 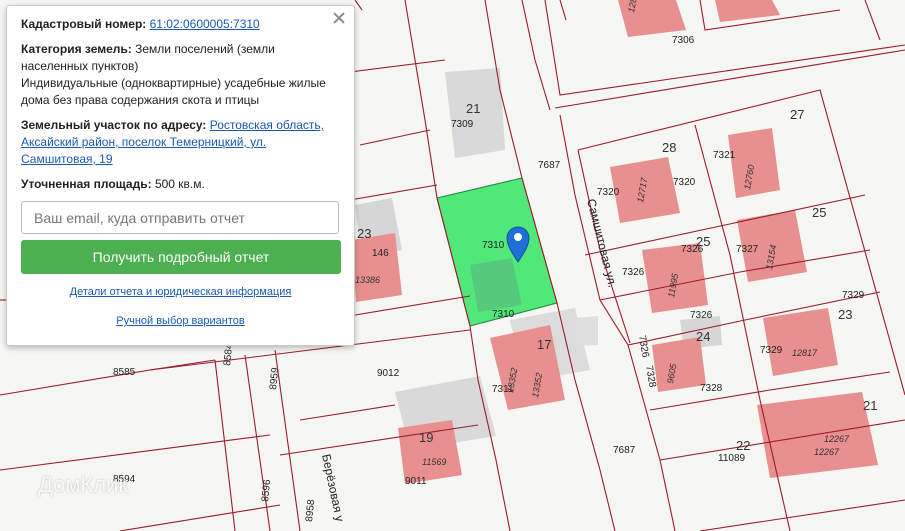 What do you see at coordinates (181, 257) in the screenshot?
I see `get-report-button: Получить подробный отчет` at bounding box center [181, 257].